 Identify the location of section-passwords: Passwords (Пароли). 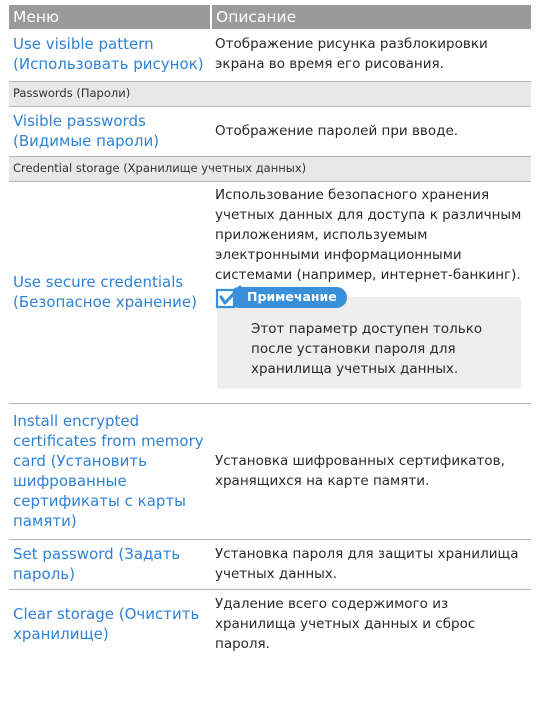
(270, 94).